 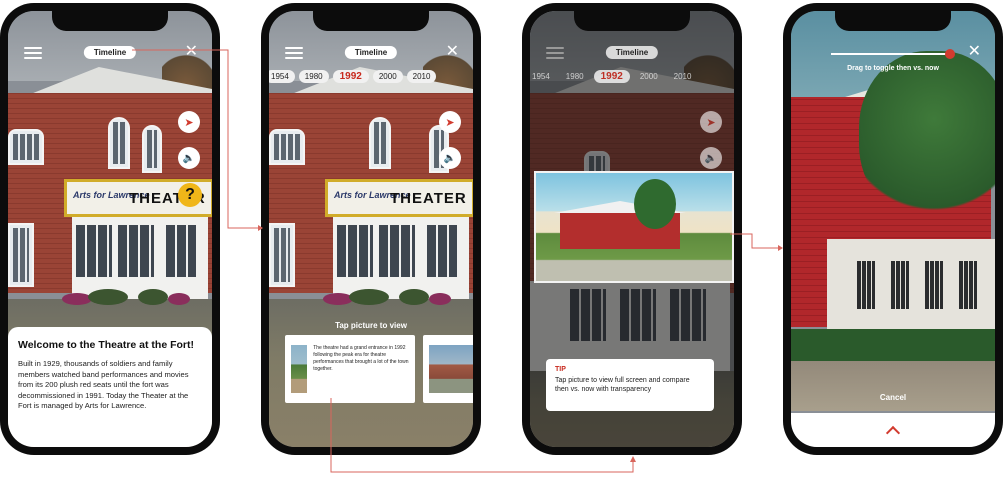 What do you see at coordinates (106, 345) in the screenshot?
I see `info-title: Welcome to the Theatre at the Fort!` at bounding box center [106, 345].